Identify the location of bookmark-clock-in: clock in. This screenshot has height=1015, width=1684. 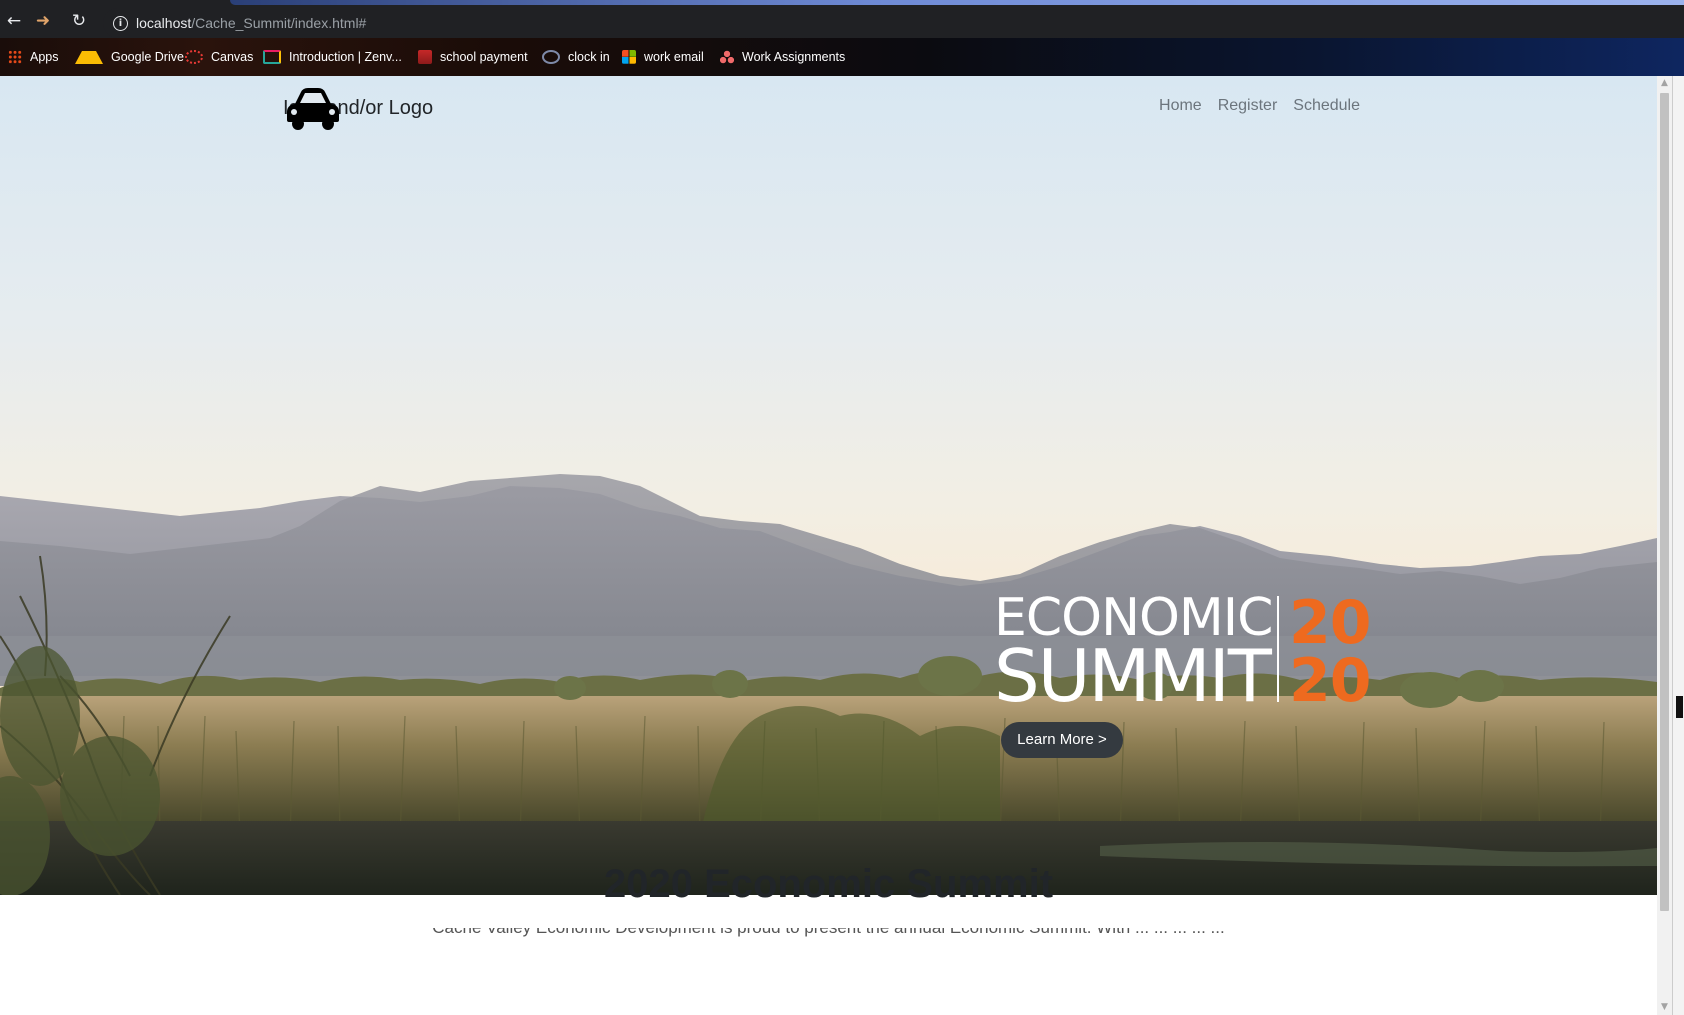
(576, 57).